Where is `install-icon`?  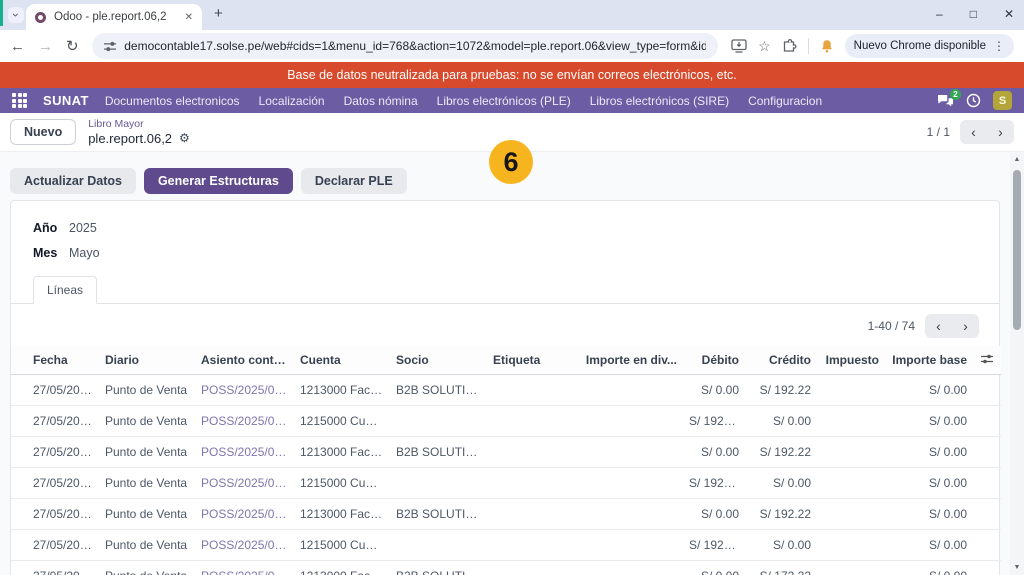 install-icon is located at coordinates (739, 46).